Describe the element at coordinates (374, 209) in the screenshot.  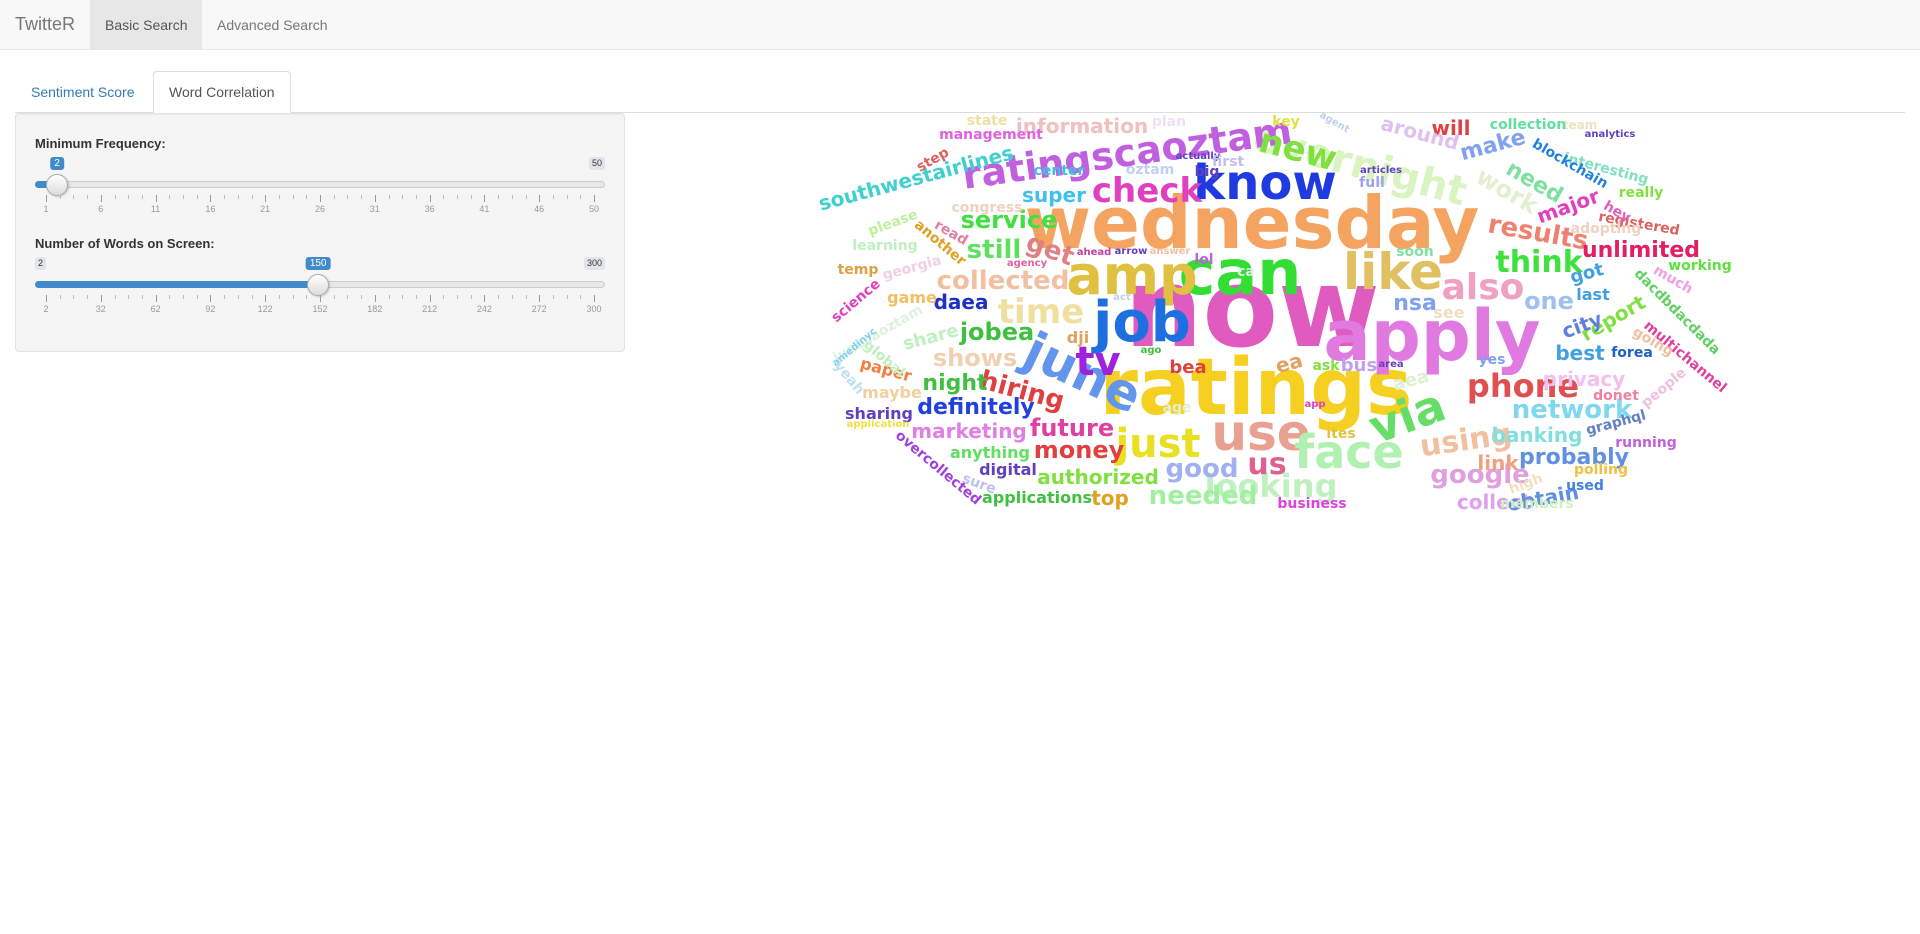
I see `slider-tick-label: 31` at that location.